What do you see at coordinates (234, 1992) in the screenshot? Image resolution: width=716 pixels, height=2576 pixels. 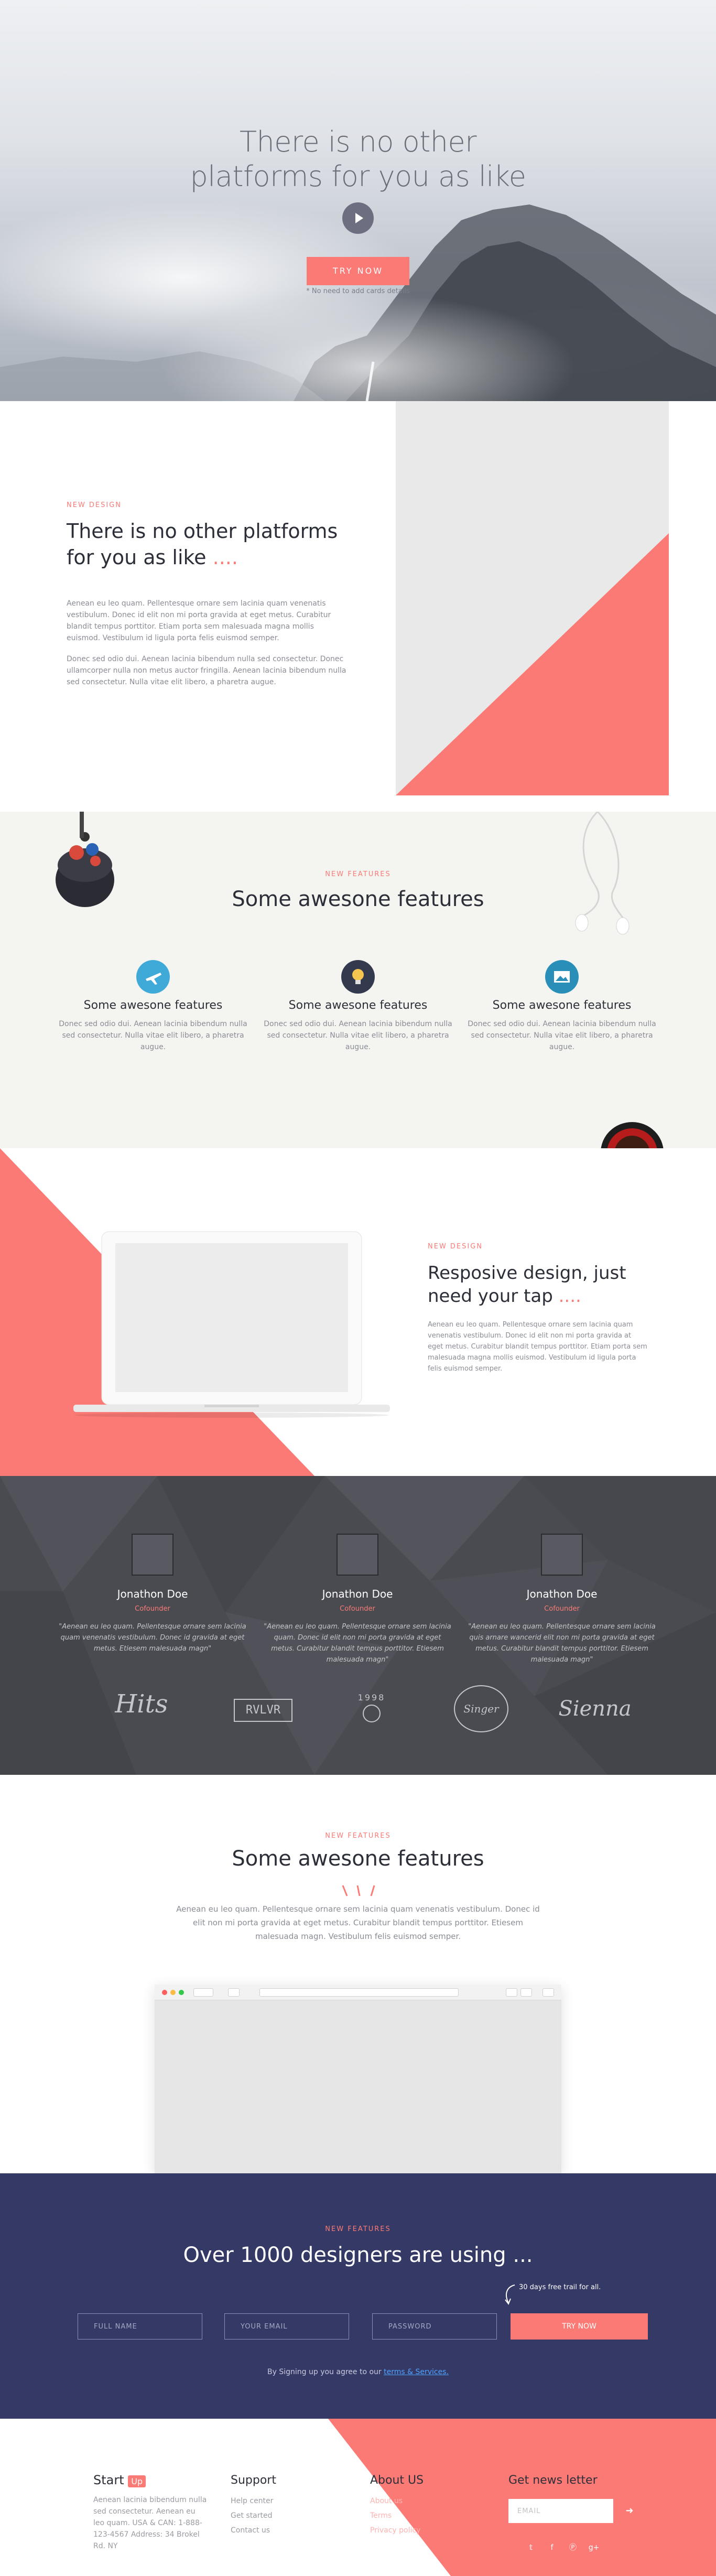 I see `sidebar-icon` at bounding box center [234, 1992].